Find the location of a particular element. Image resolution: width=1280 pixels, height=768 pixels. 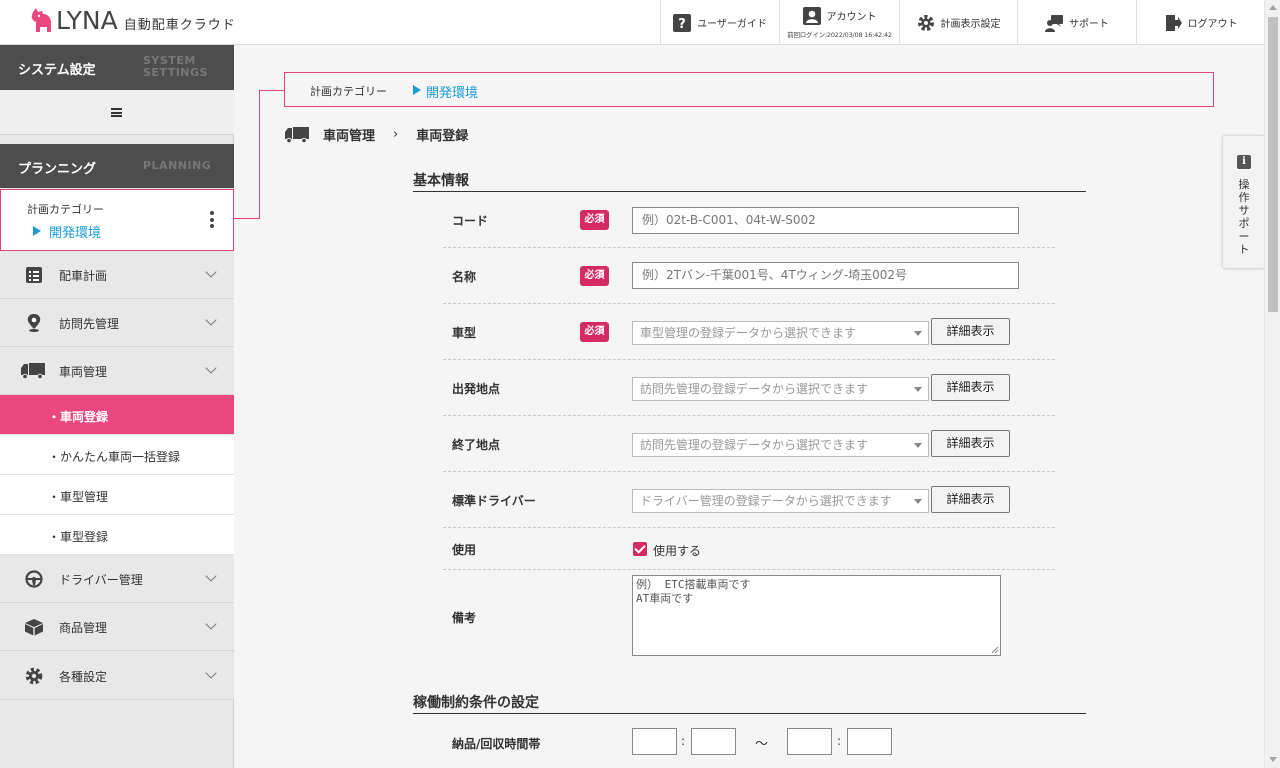

time-colon: : is located at coordinates (683, 741).